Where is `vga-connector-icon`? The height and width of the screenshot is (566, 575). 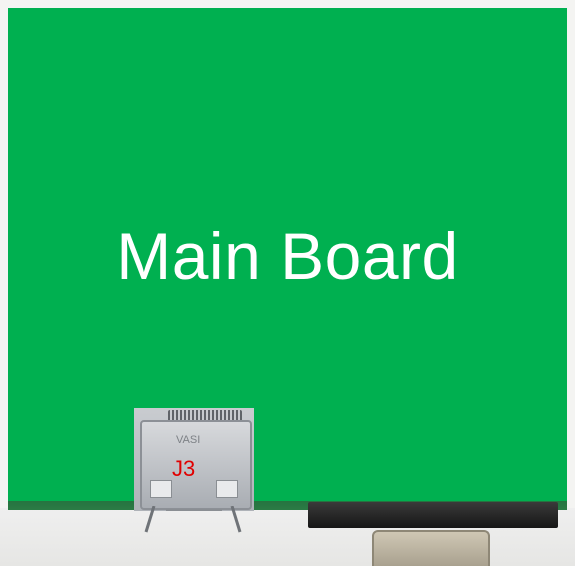
vga-connector-icon is located at coordinates (433, 515).